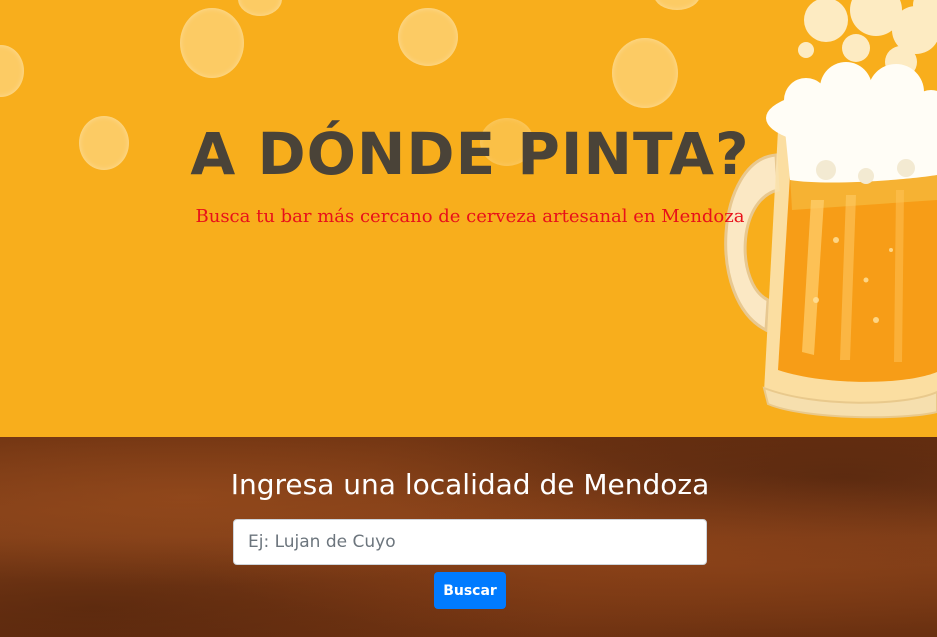  What do you see at coordinates (470, 484) in the screenshot?
I see `search-heading: Ingresa una localidad de Mendoza` at bounding box center [470, 484].